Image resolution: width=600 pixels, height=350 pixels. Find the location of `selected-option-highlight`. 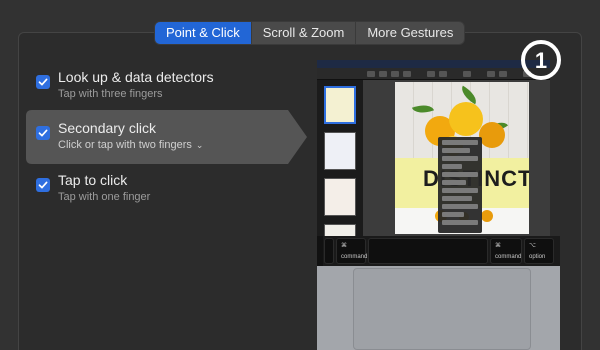

selected-option-highlight is located at coordinates (166, 137).